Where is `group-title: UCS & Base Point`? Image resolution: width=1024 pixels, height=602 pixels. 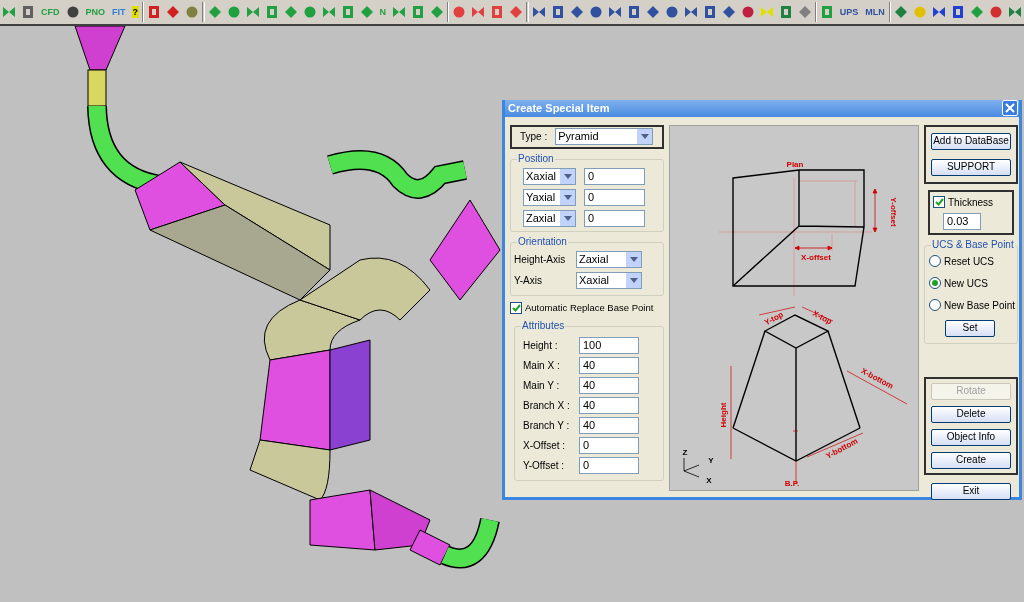
group-title: UCS & Base Point is located at coordinates (973, 244).